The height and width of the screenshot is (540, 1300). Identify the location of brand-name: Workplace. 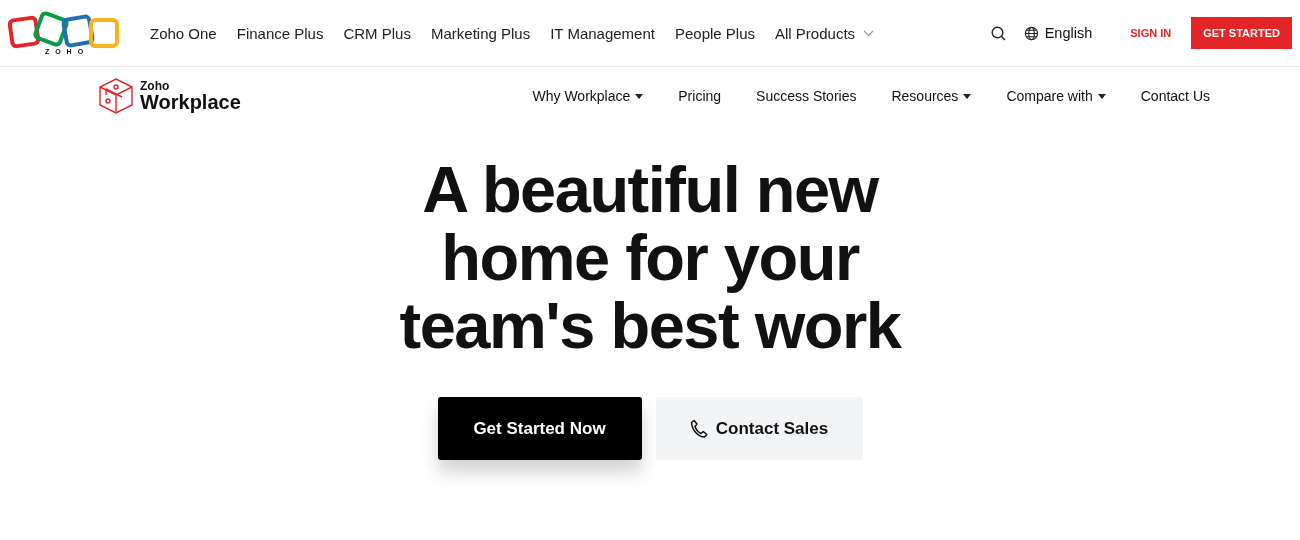
(190, 102).